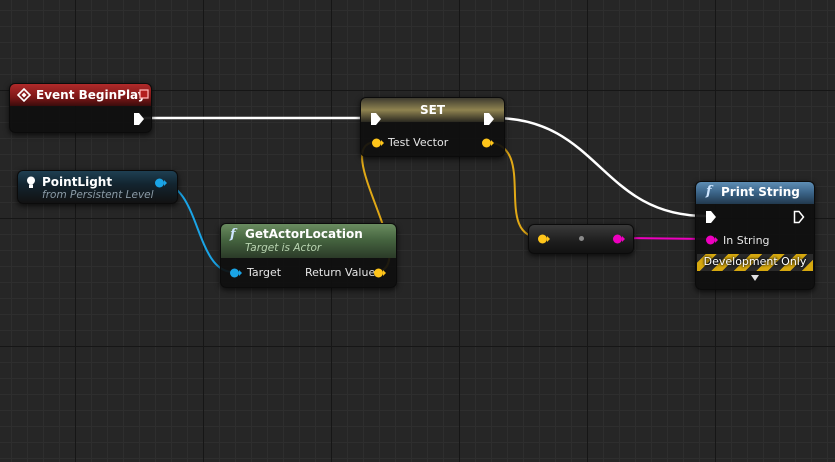 This screenshot has height=462, width=835. Describe the element at coordinates (544, 239) in the screenshot. I see `conversion-vector-in-pin` at that location.